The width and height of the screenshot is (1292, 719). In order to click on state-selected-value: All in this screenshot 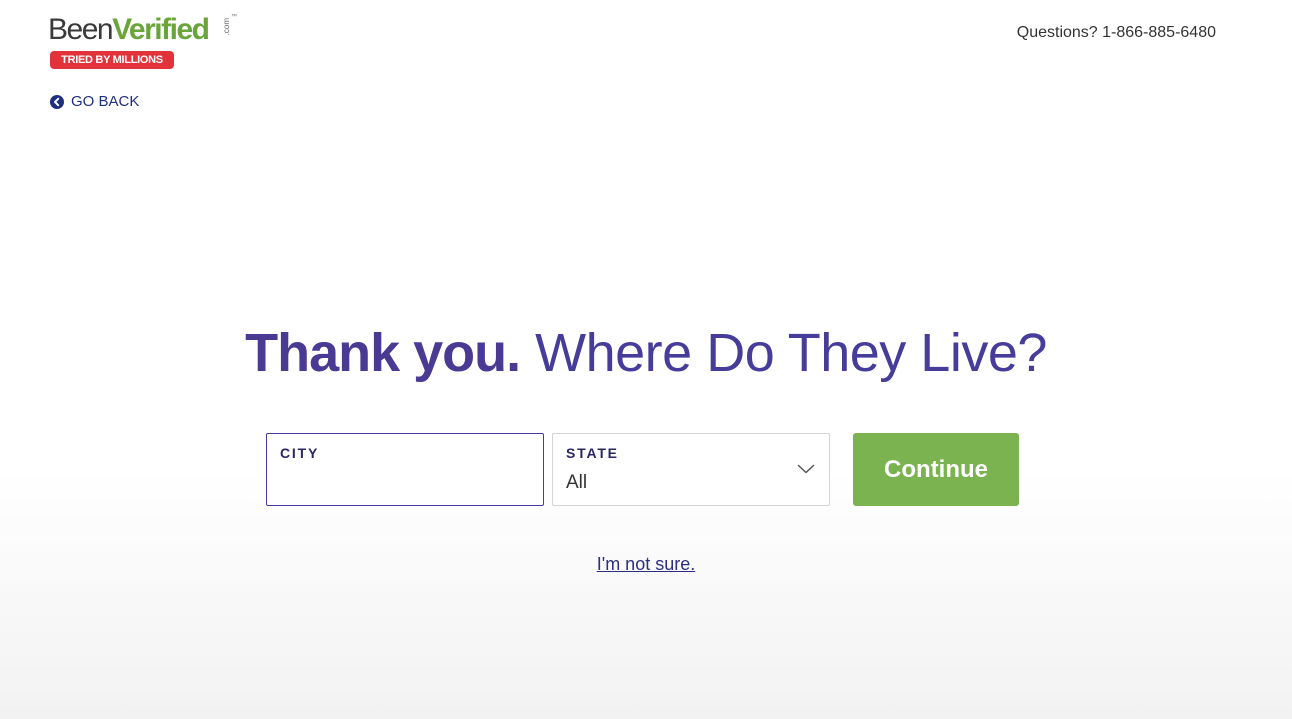, I will do `click(577, 482)`.